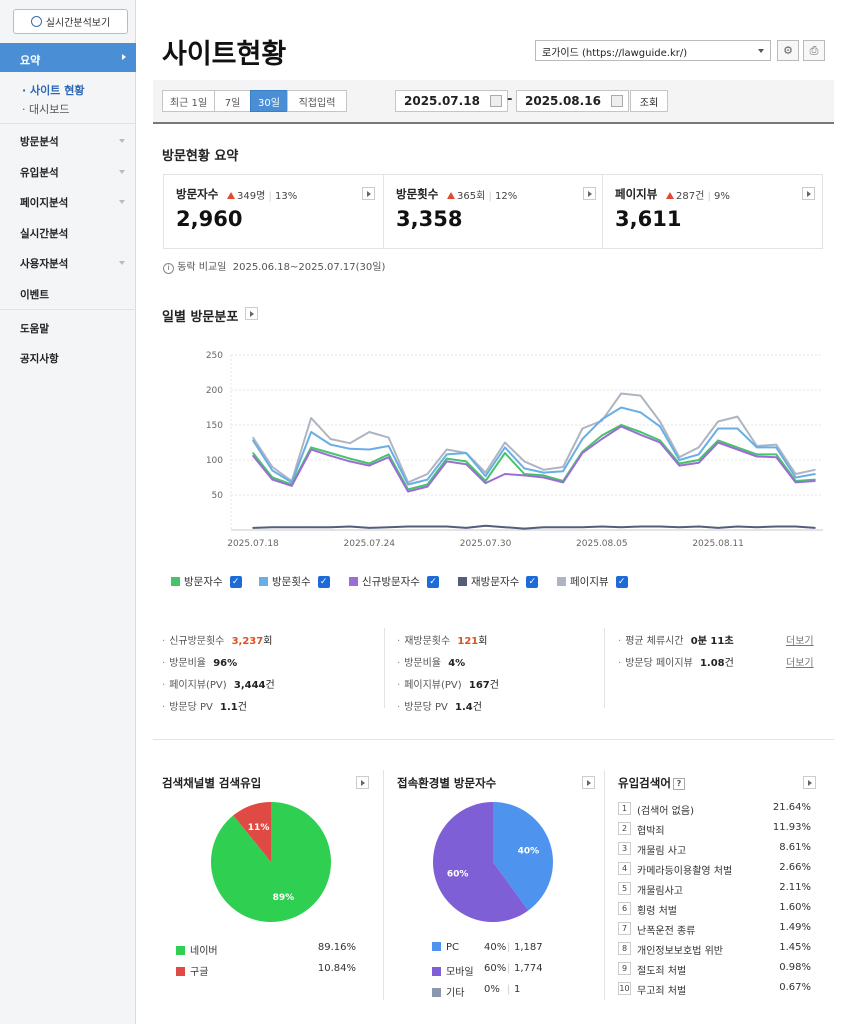 The height and width of the screenshot is (1024, 845). I want to click on sidebar-item-inflow-analysis: 유입분석, so click(39, 172).